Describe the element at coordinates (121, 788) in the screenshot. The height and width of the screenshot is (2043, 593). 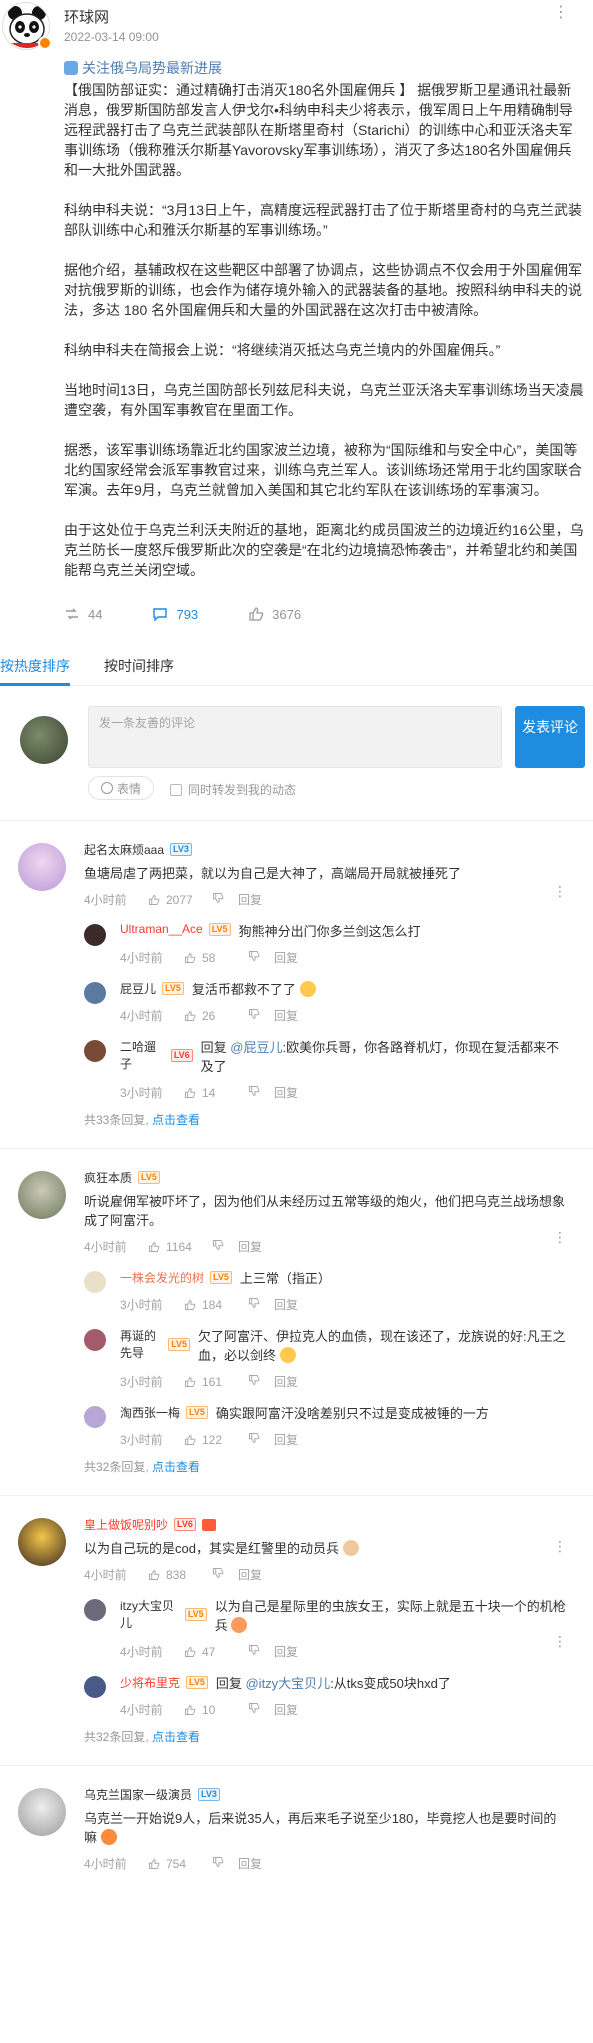
I see `emoji-button: 表情` at that location.